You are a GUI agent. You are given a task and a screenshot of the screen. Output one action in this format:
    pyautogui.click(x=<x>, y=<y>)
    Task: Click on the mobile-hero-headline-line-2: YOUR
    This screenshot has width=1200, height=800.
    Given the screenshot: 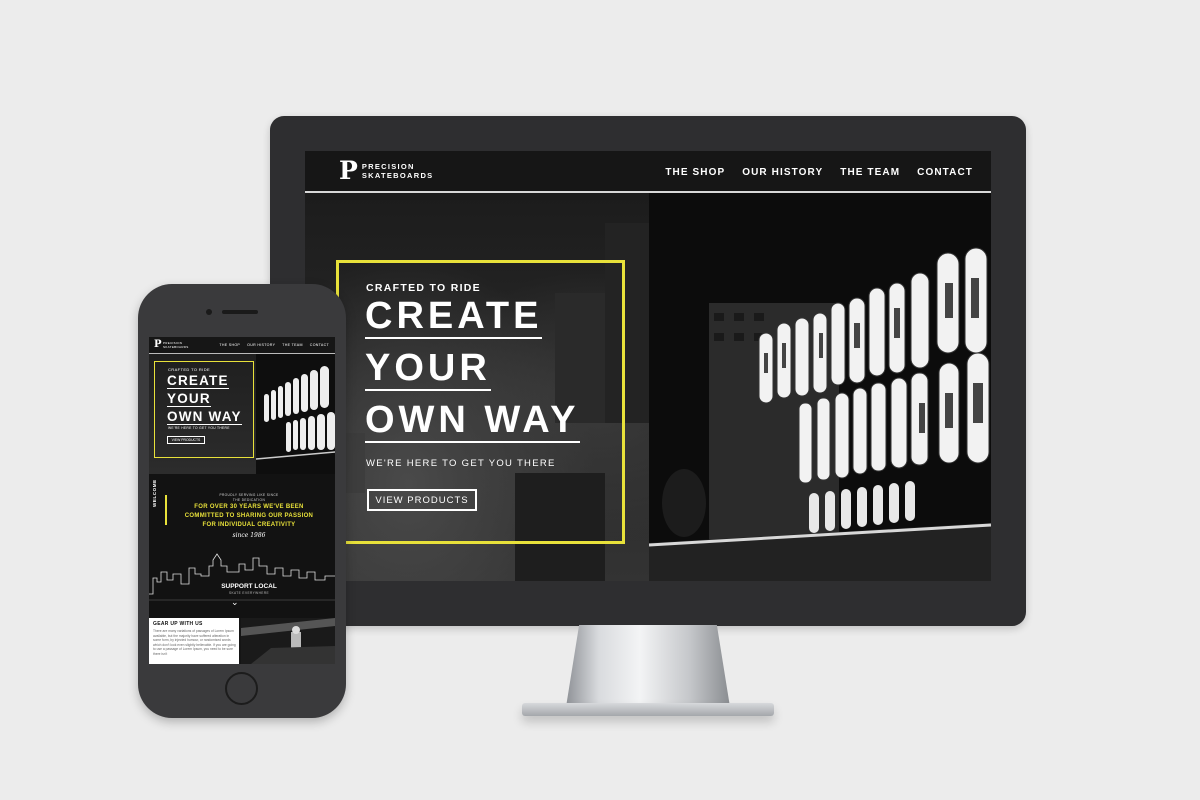 What is the action you would take?
    pyautogui.click(x=189, y=399)
    